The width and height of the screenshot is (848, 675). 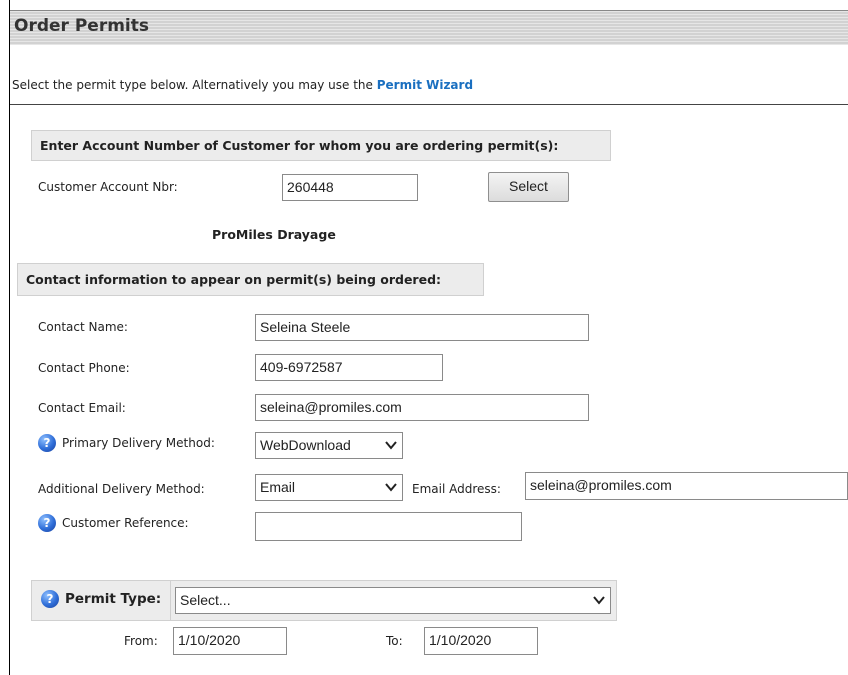 I want to click on from-date-label: From:, so click(x=141, y=641).